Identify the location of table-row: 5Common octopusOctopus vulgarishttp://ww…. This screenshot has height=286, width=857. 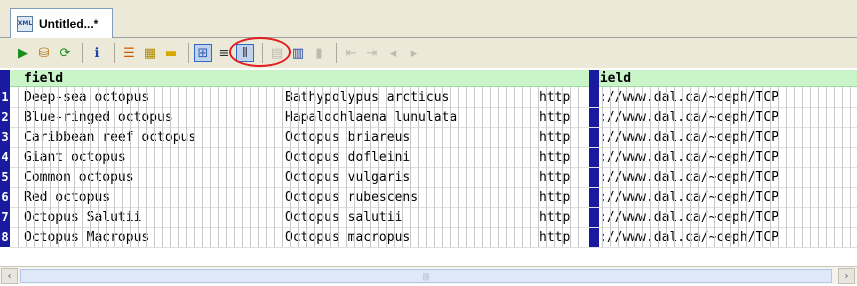
(428, 178).